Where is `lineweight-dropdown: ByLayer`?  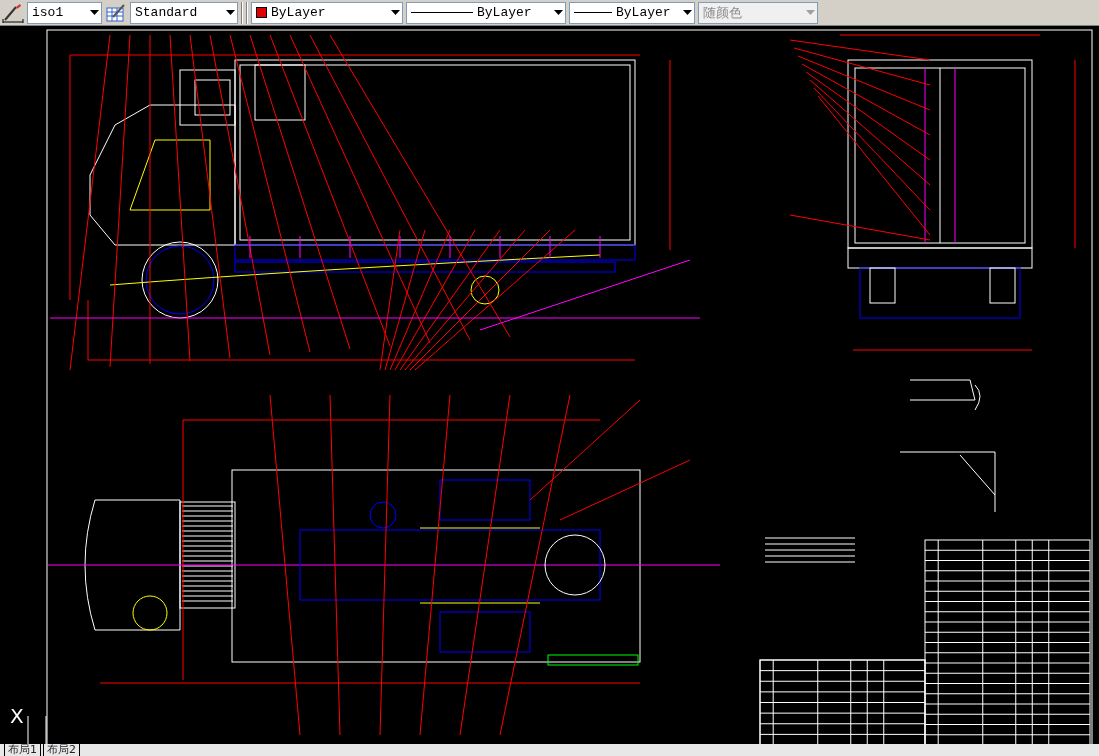 lineweight-dropdown: ByLayer is located at coordinates (632, 12).